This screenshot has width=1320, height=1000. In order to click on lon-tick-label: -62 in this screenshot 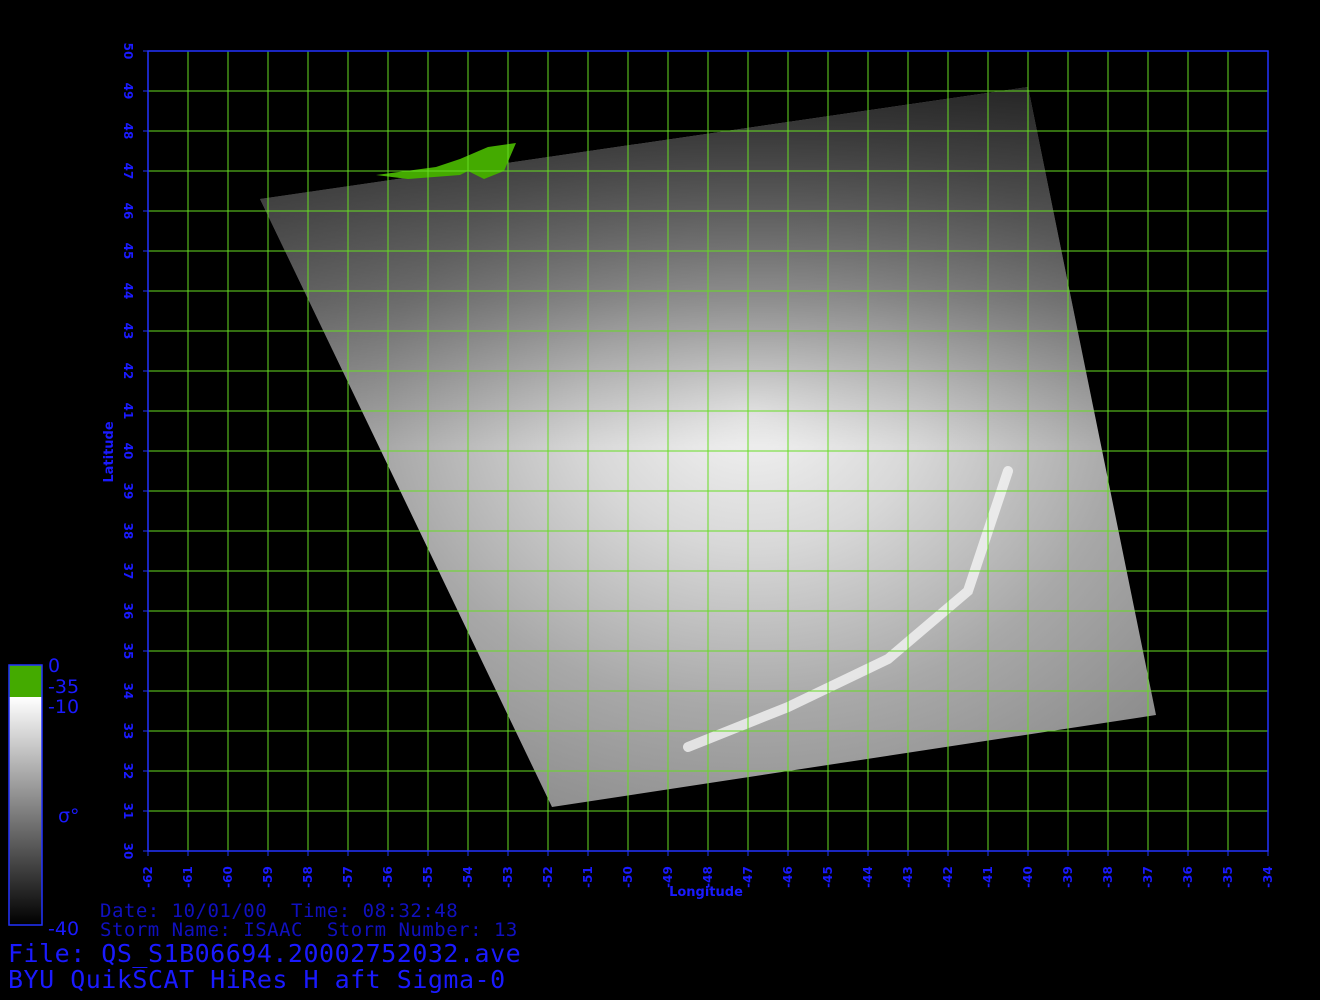, I will do `click(148, 877)`.